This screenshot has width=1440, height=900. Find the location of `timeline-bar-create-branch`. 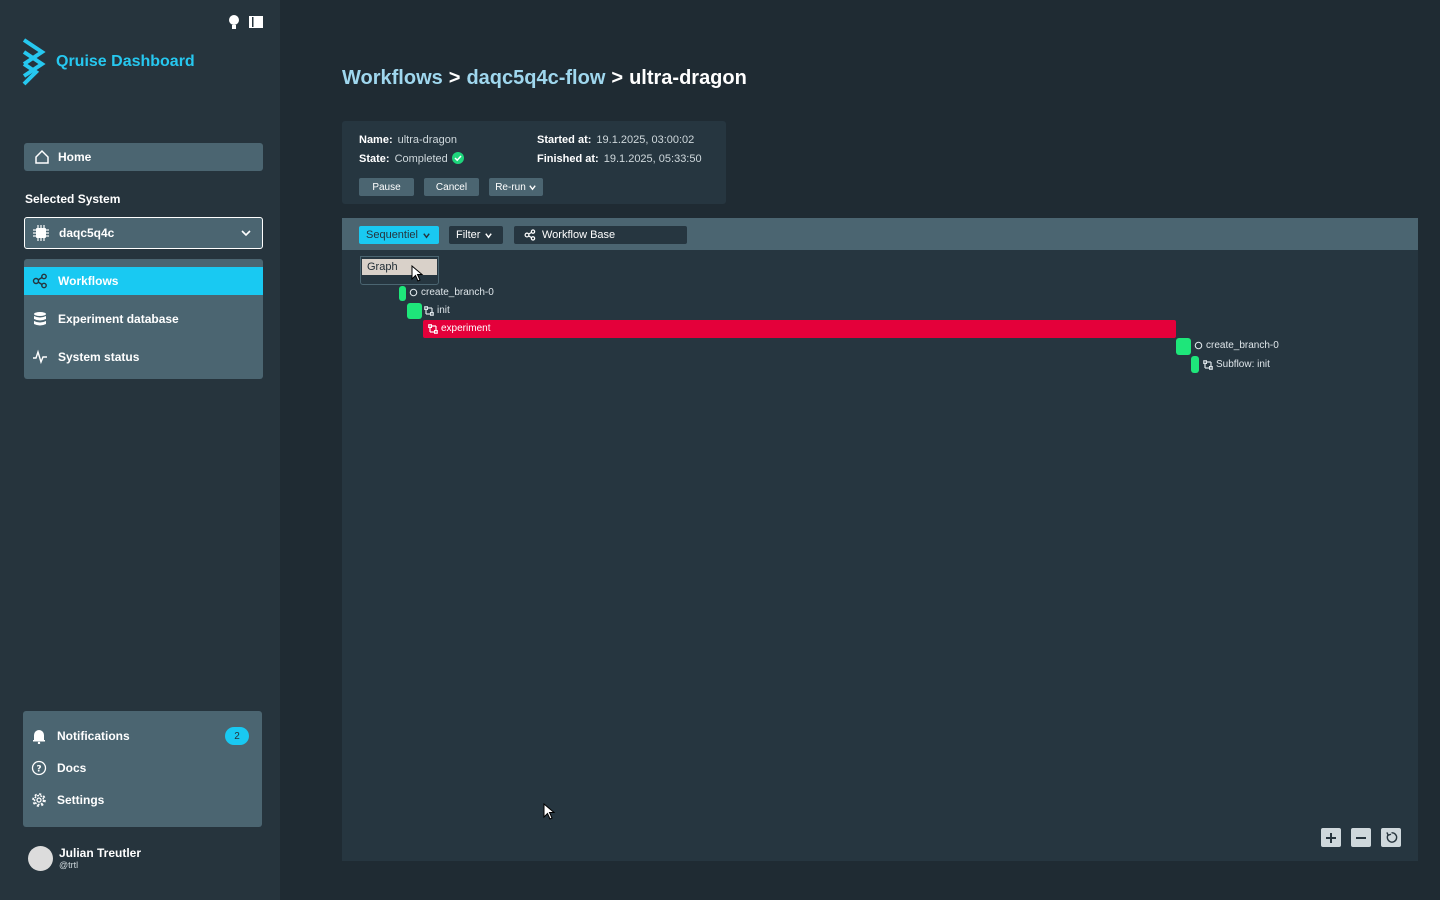

timeline-bar-create-branch is located at coordinates (402, 293).